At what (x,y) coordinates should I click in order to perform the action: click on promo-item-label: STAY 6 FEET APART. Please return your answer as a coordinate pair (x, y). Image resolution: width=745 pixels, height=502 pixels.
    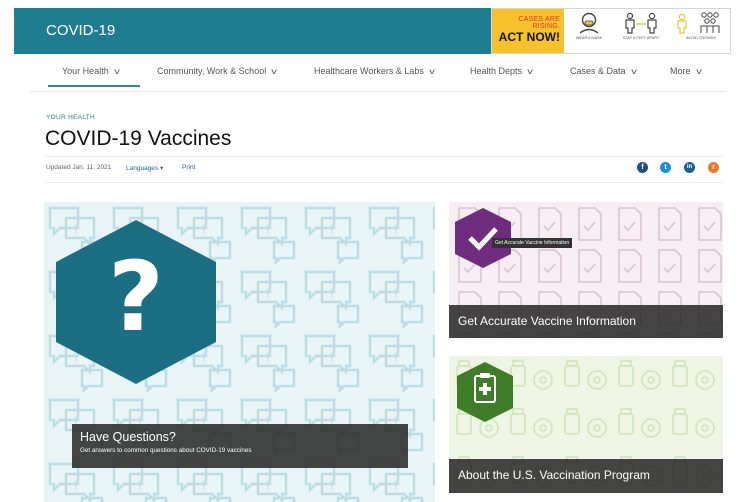
    Looking at the image, I should click on (641, 38).